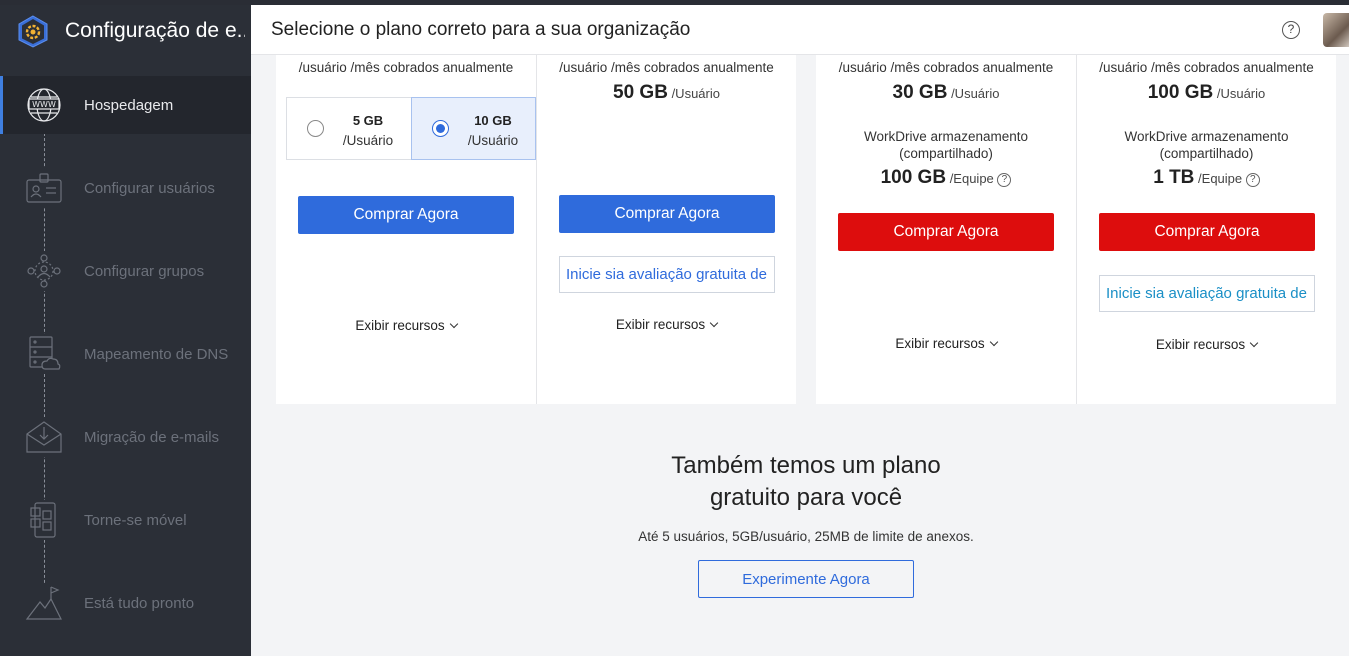 This screenshot has height=656, width=1349. Describe the element at coordinates (946, 92) in the screenshot. I see `storage-amount: 30 GB /Usuário` at that location.